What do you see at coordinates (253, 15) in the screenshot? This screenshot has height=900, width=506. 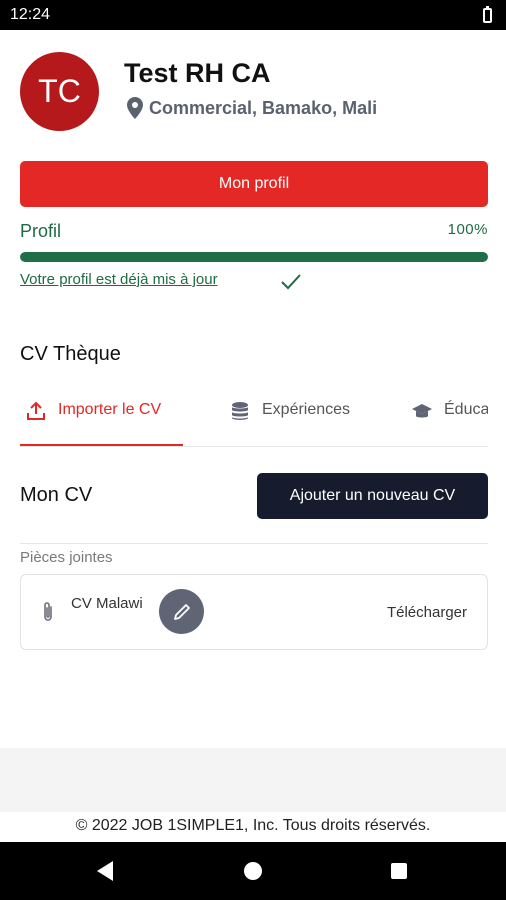 I see `status-bar: 12:24` at bounding box center [253, 15].